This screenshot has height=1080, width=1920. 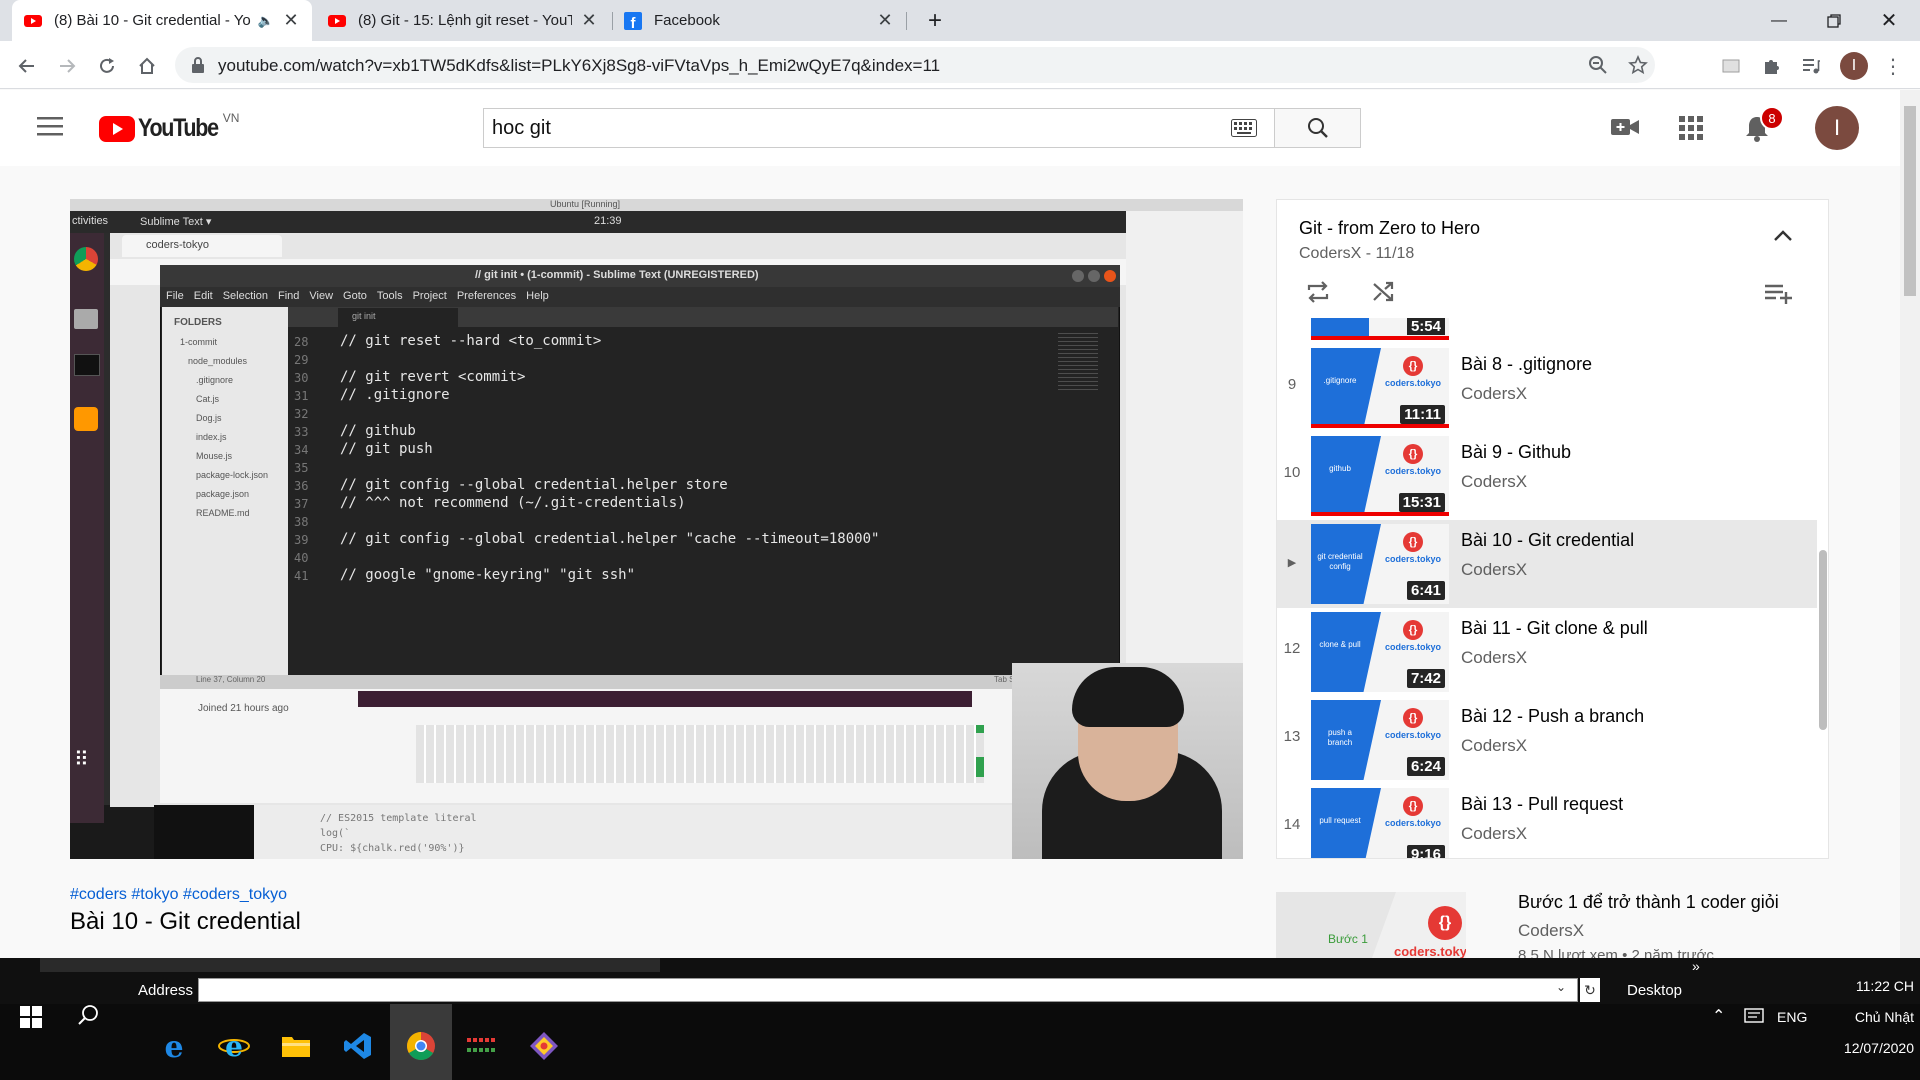 What do you see at coordinates (107, 66) in the screenshot?
I see `reload-button` at bounding box center [107, 66].